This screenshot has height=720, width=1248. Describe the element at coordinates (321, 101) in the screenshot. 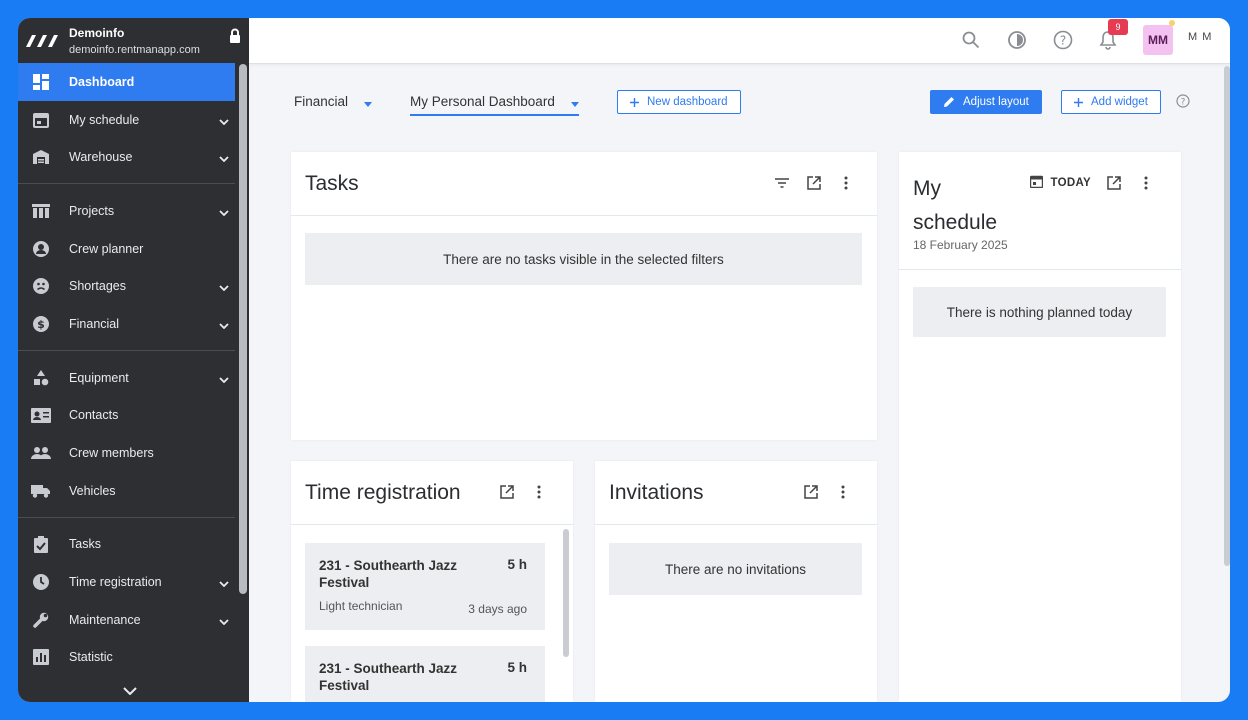

I see `tab-label: Financial` at that location.